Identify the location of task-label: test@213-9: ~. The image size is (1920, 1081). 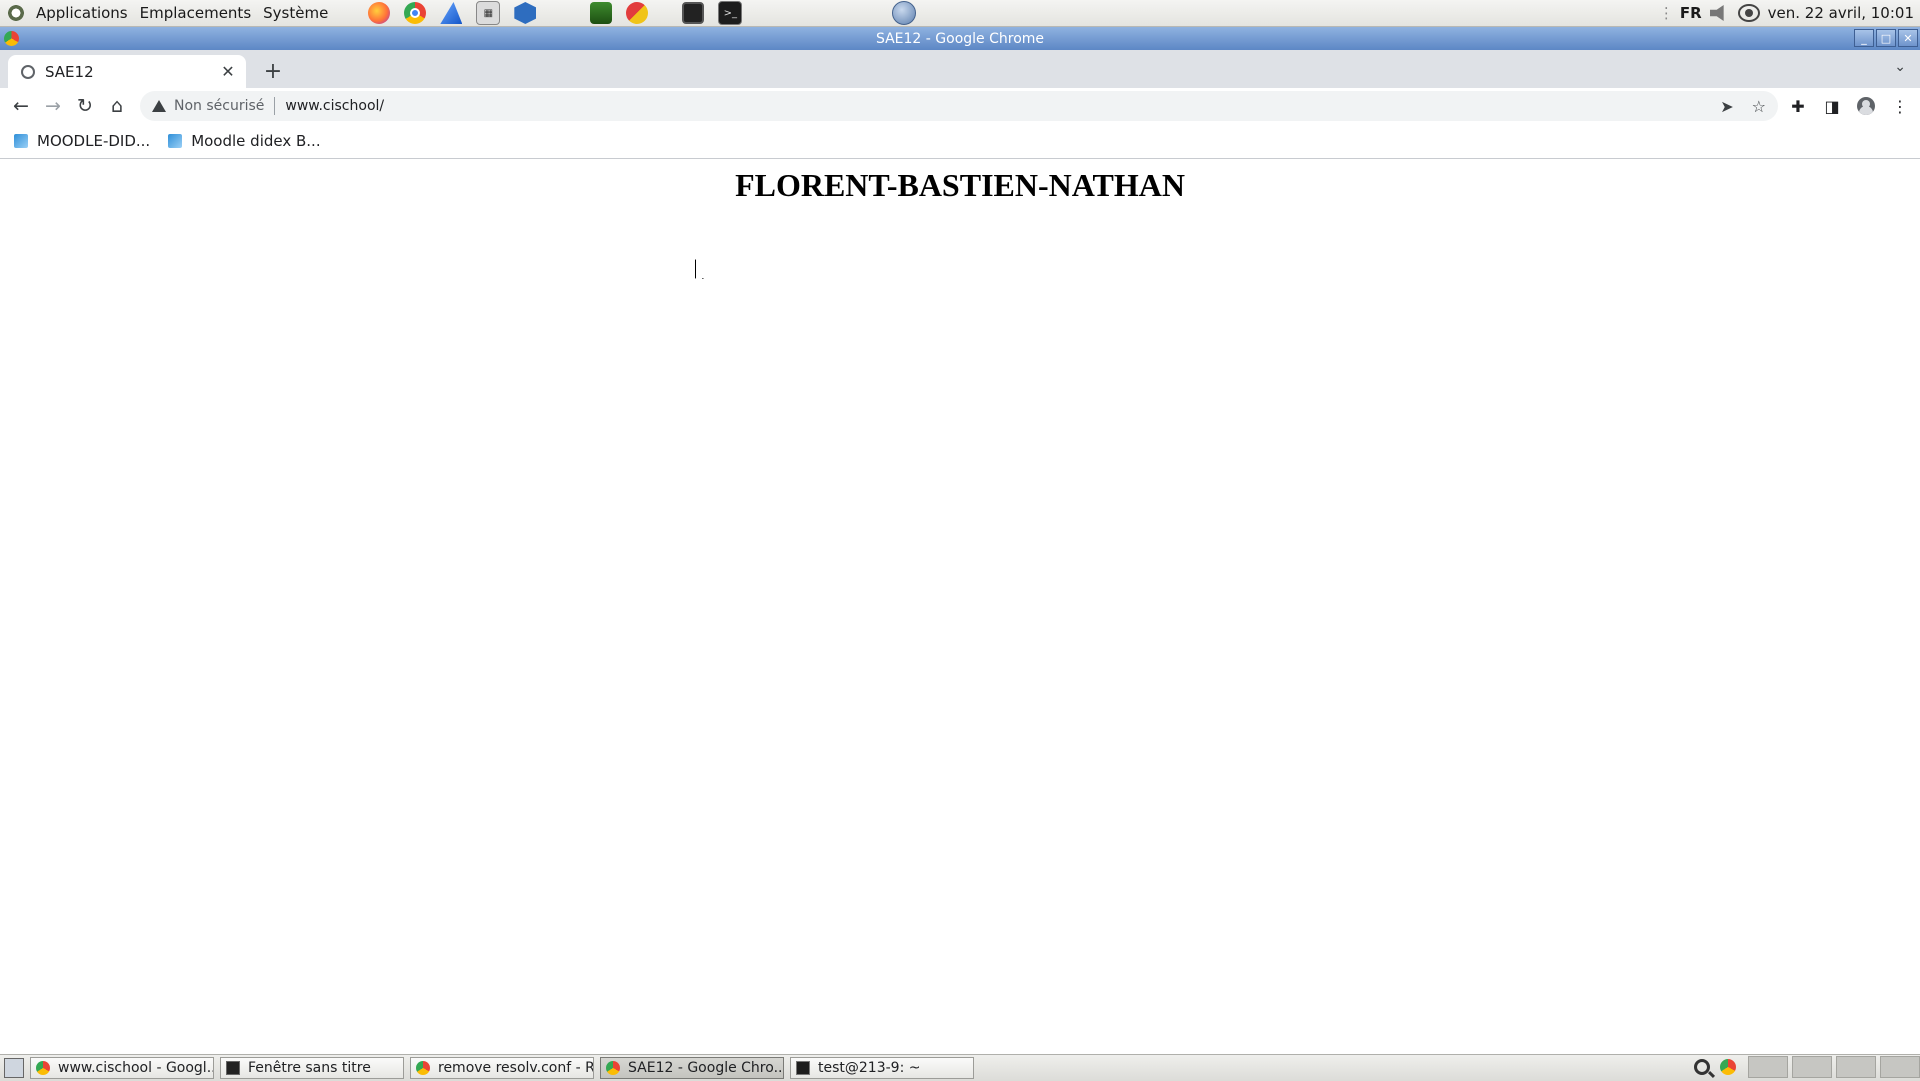
(869, 1068).